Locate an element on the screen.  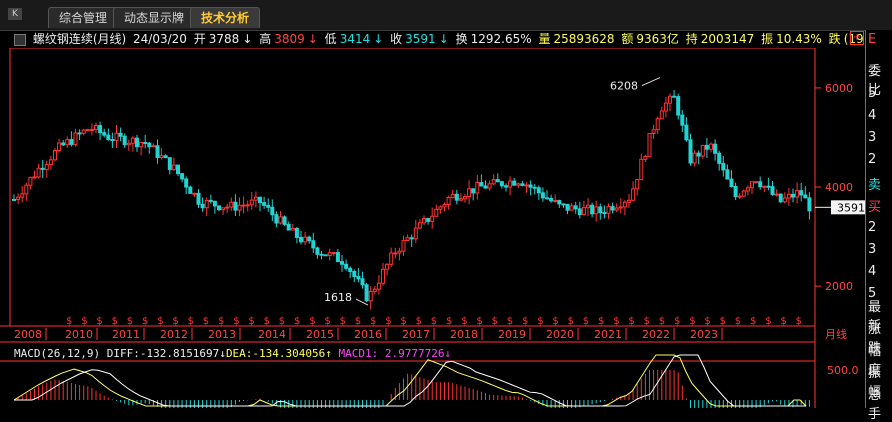
price-axis-label: 4000 is located at coordinates (839, 187).